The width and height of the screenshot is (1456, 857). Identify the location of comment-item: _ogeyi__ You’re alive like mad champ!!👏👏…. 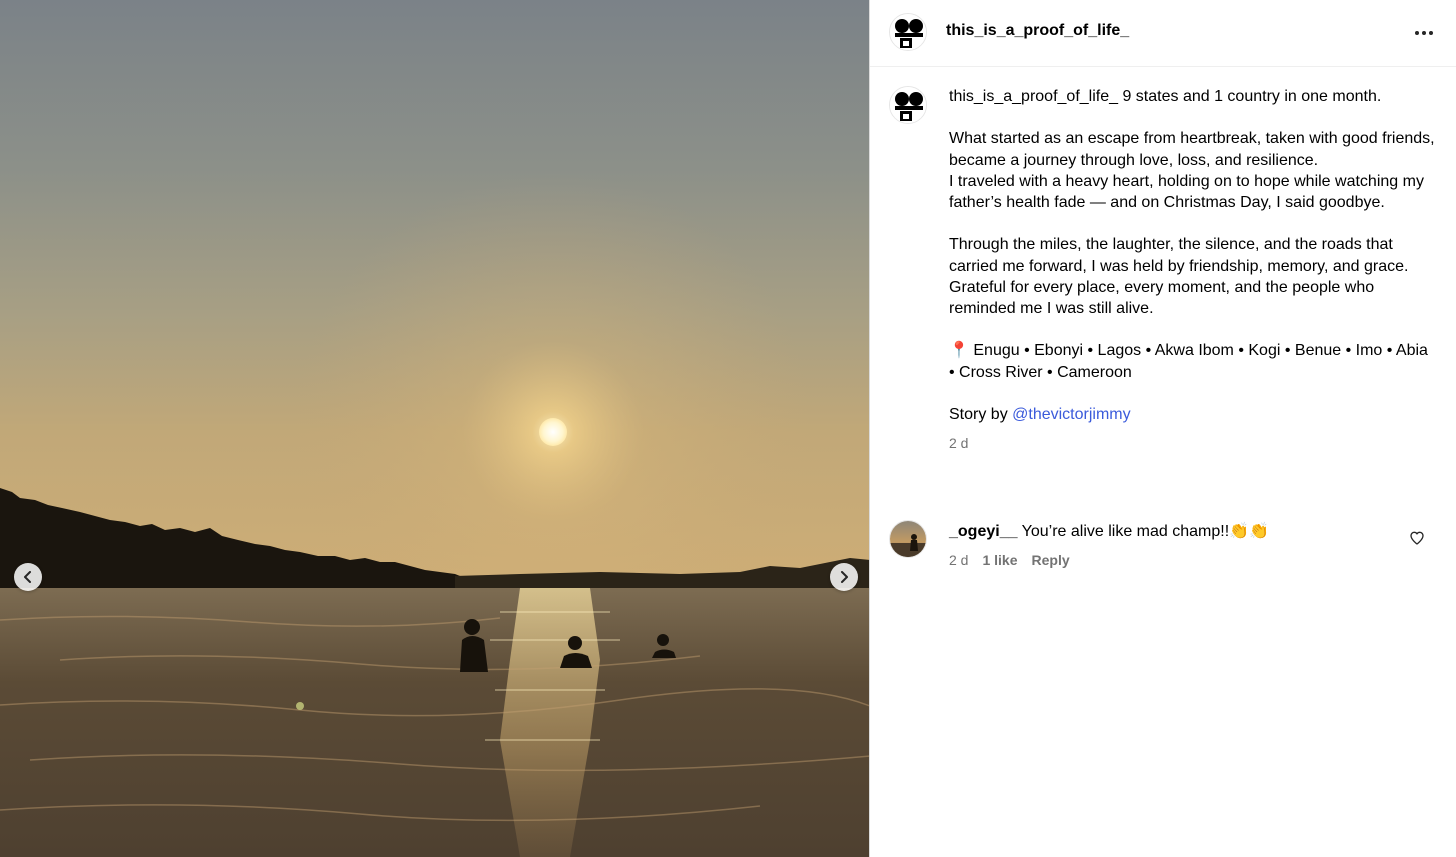
(1169, 550).